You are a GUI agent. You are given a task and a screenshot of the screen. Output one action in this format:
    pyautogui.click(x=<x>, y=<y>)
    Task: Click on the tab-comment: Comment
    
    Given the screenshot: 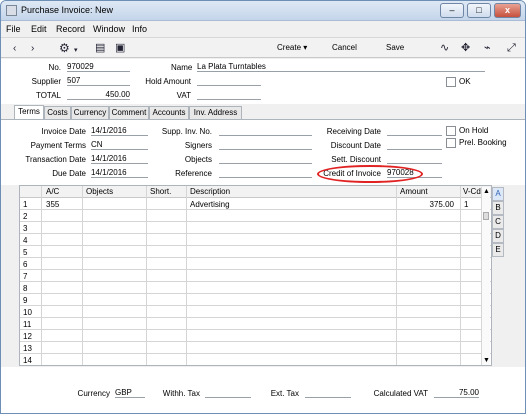 What is the action you would take?
    pyautogui.click(x=129, y=112)
    